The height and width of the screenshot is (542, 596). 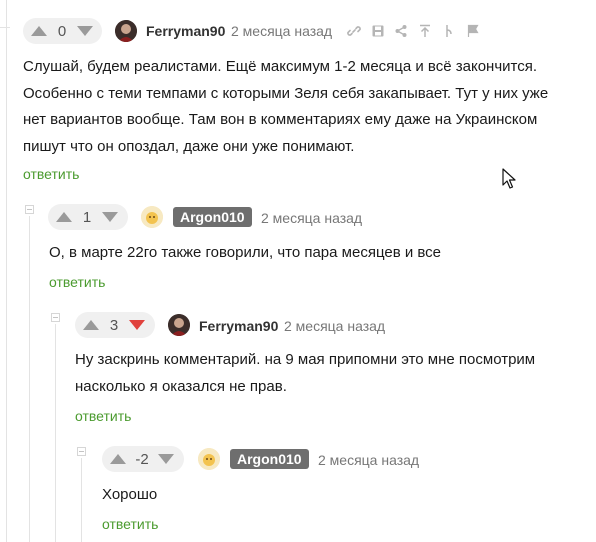 What do you see at coordinates (81, 500) in the screenshot?
I see `thread-line-level3` at bounding box center [81, 500].